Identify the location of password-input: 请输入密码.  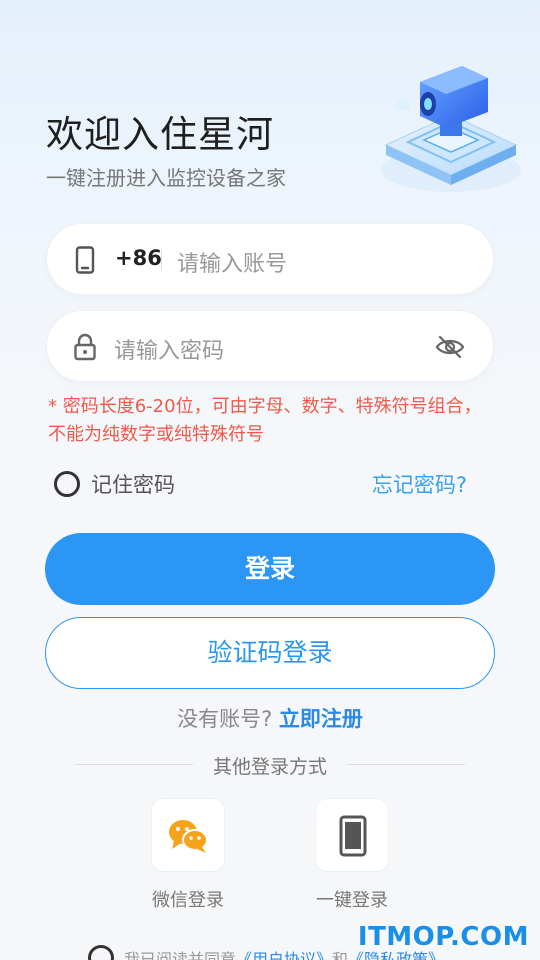
(169, 349).